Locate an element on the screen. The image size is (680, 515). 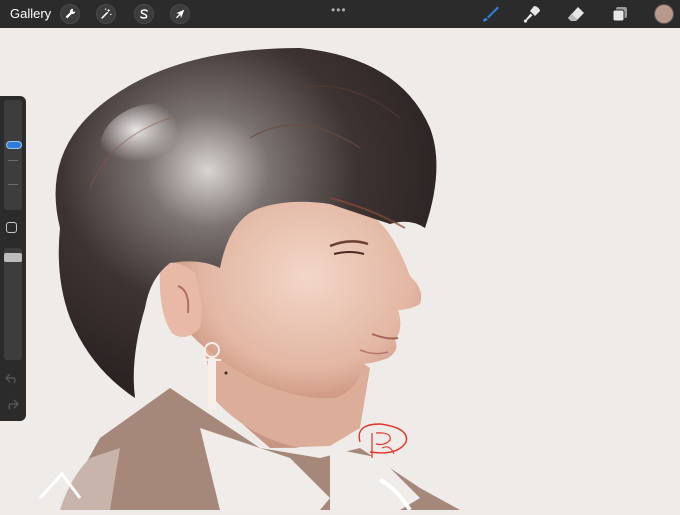
brush-tool-button is located at coordinates (490, 14).